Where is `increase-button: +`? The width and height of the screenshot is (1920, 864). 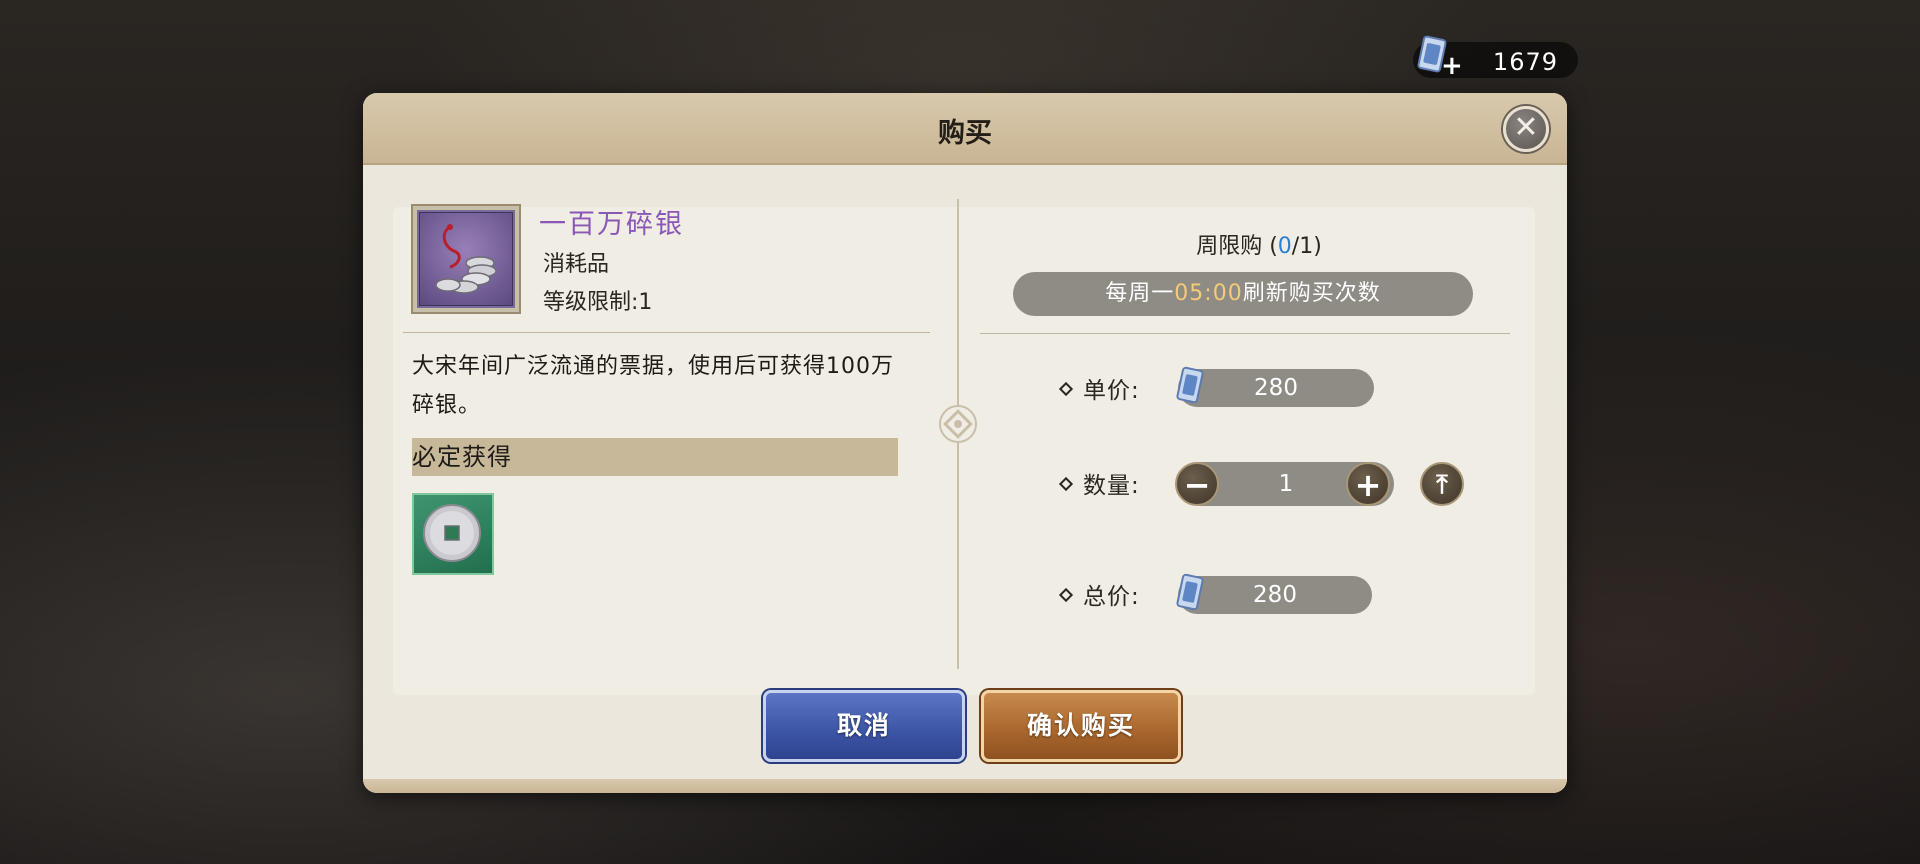 increase-button: + is located at coordinates (1368, 484).